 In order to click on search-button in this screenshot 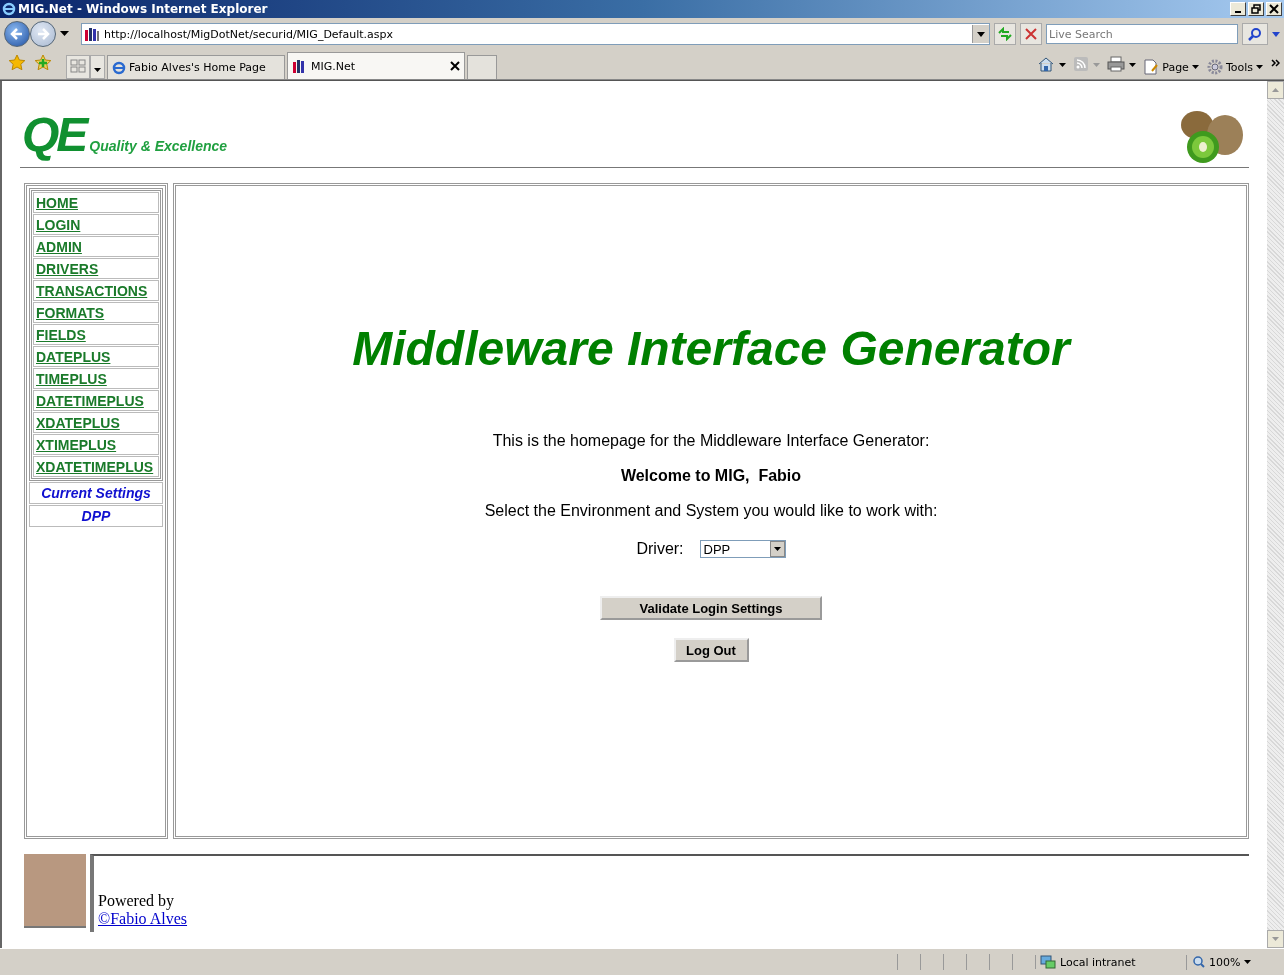, I will do `click(1255, 34)`.